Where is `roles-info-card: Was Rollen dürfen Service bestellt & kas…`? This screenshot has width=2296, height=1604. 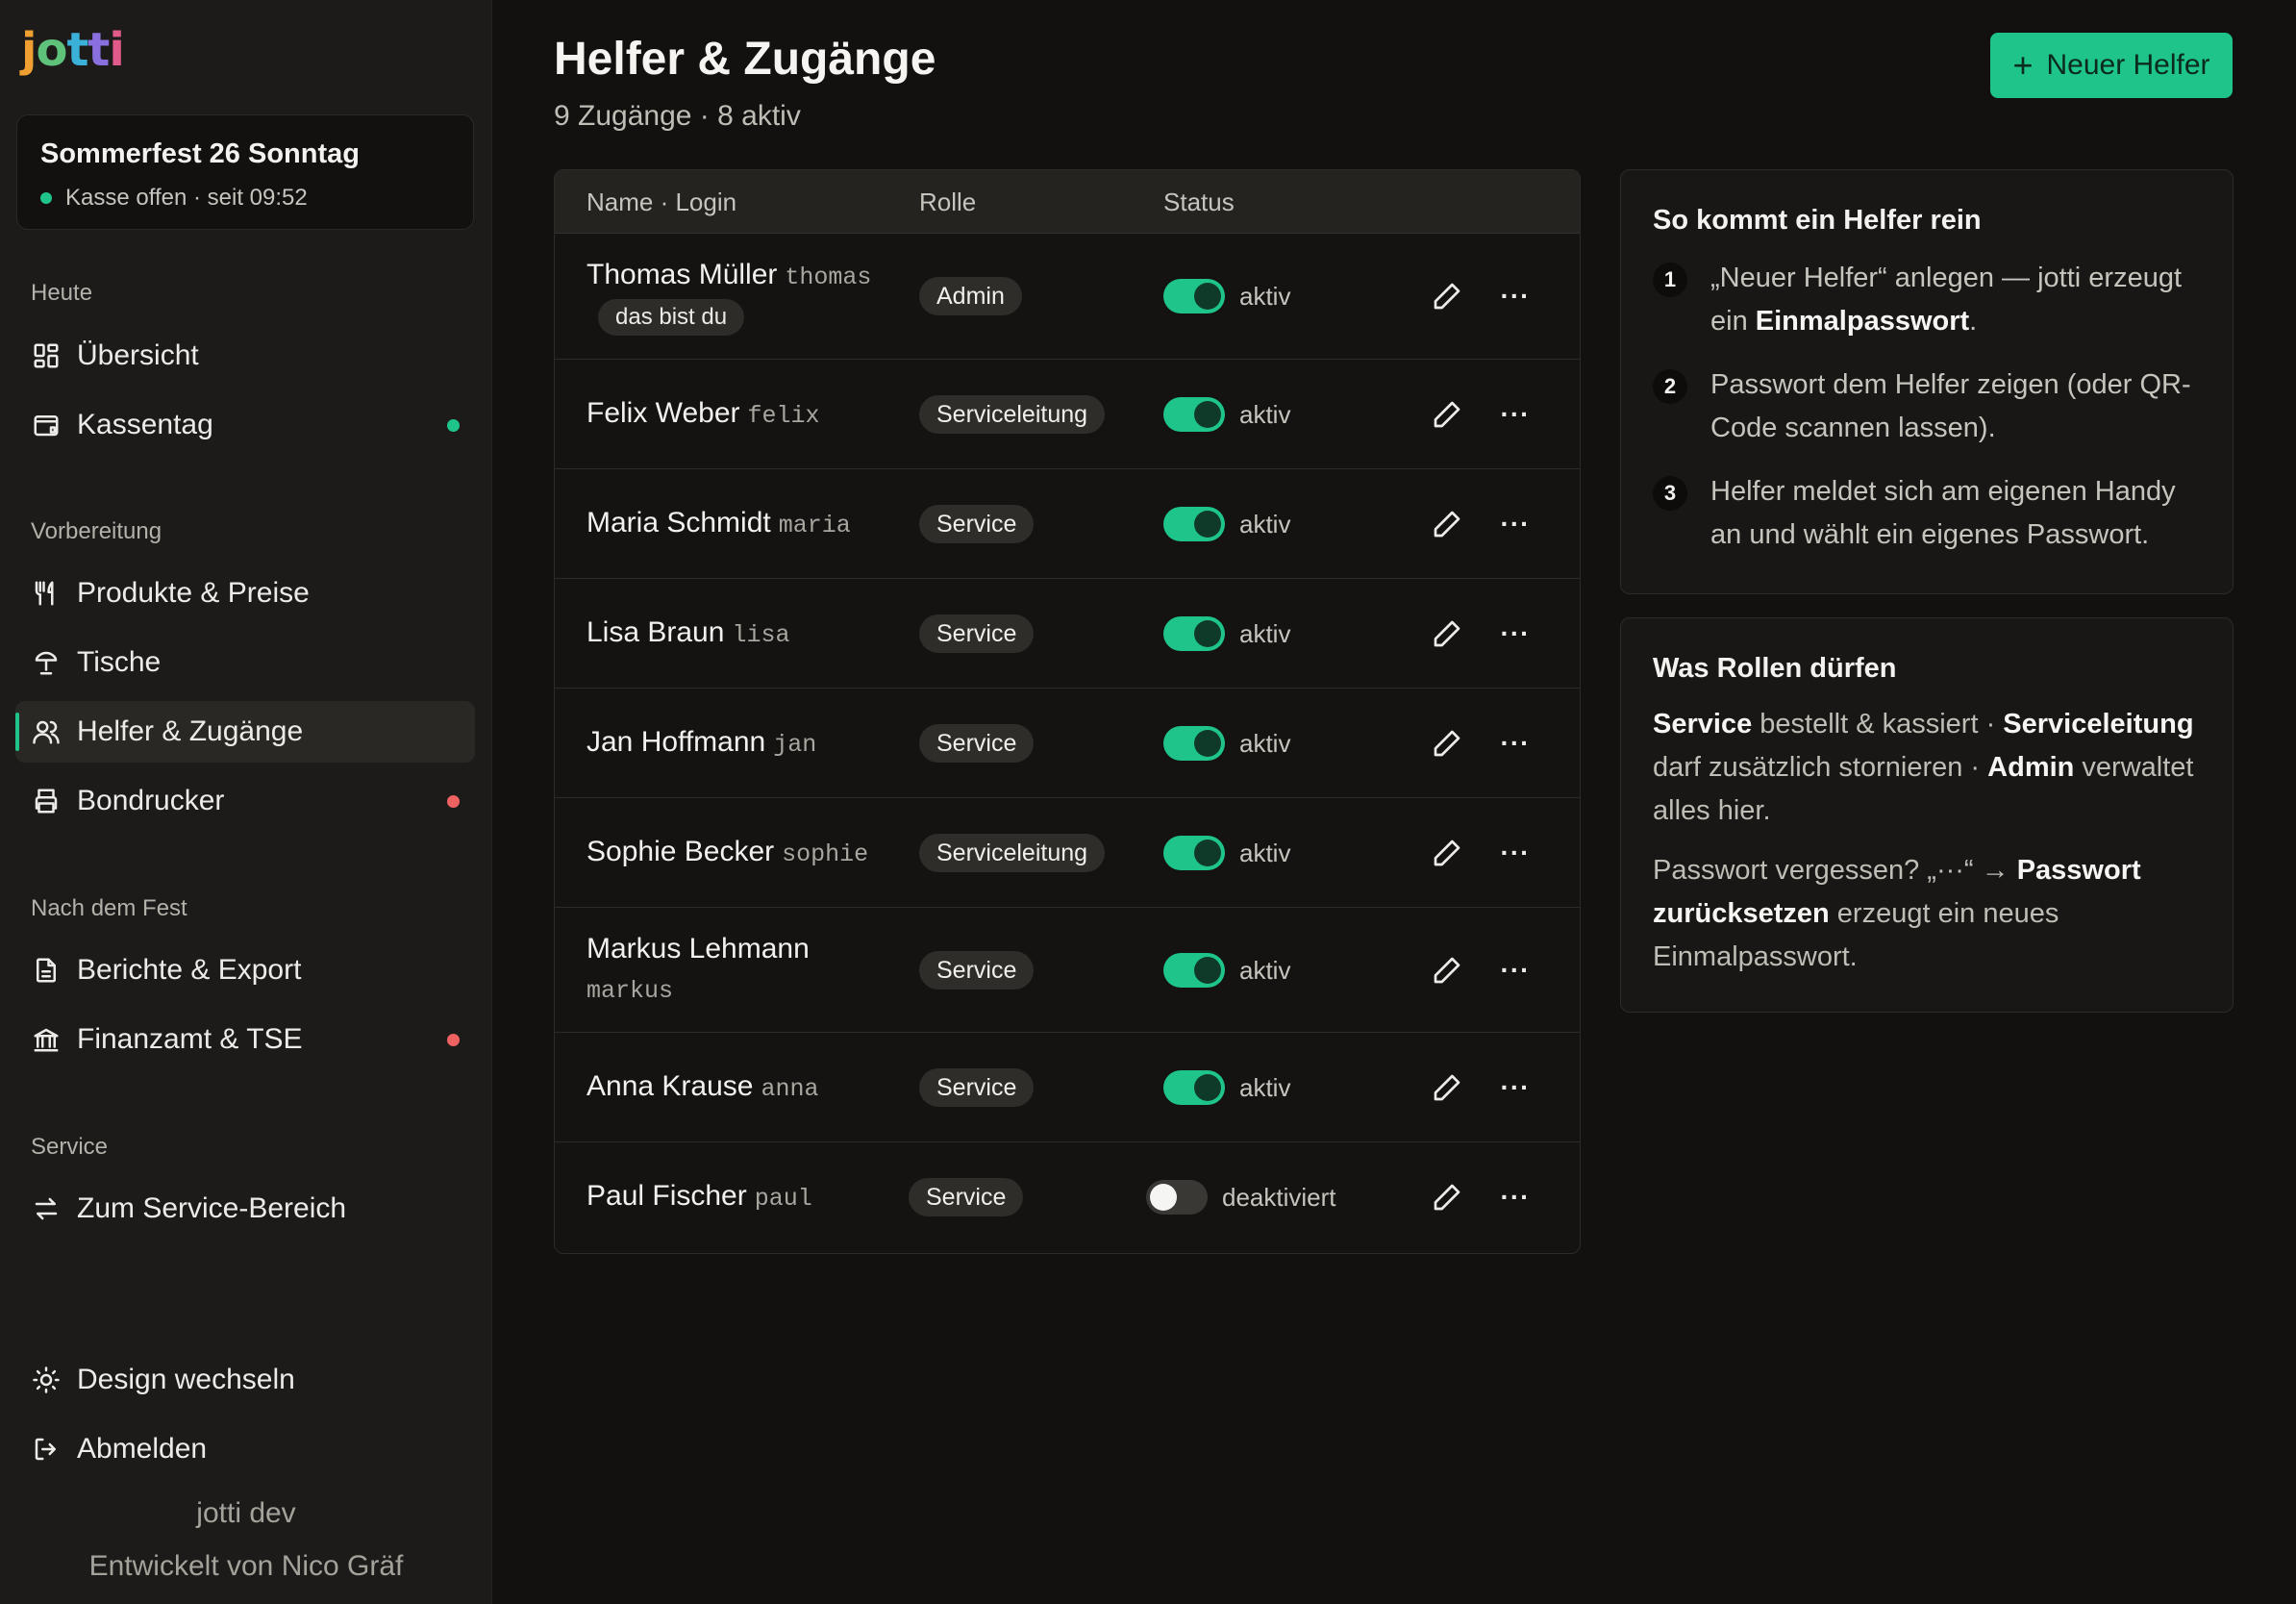 roles-info-card: Was Rollen dürfen Service bestellt & kas… is located at coordinates (1927, 815).